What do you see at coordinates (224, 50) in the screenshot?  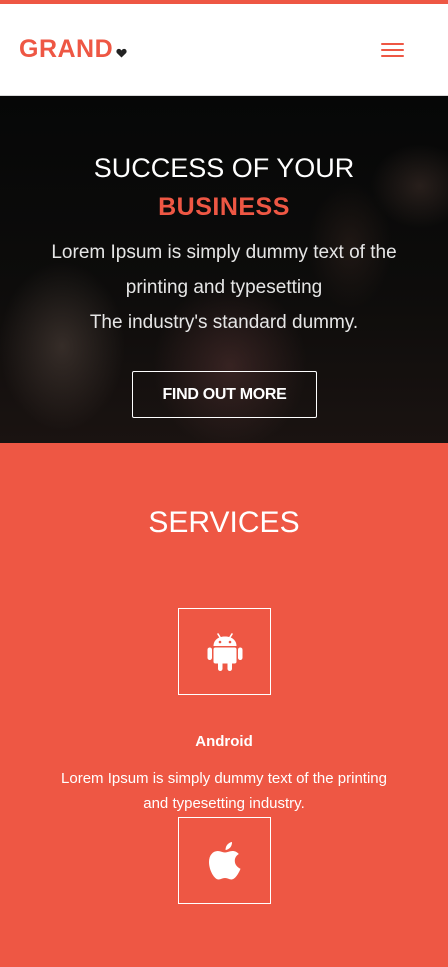 I see `navbar: GRAND` at bounding box center [224, 50].